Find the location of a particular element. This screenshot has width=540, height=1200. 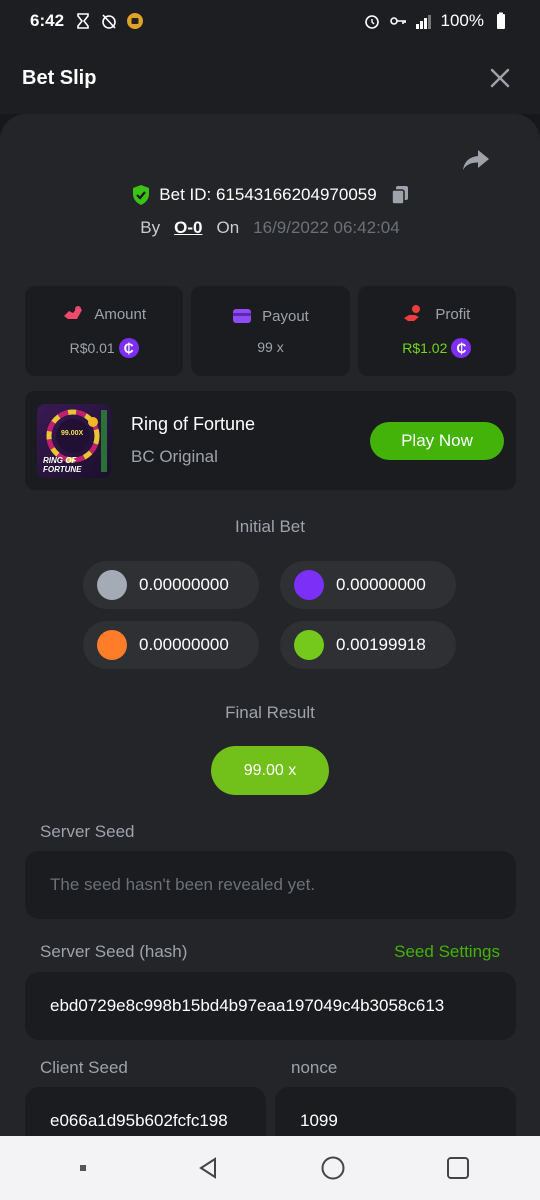

system-nav-bar is located at coordinates (270, 1168).